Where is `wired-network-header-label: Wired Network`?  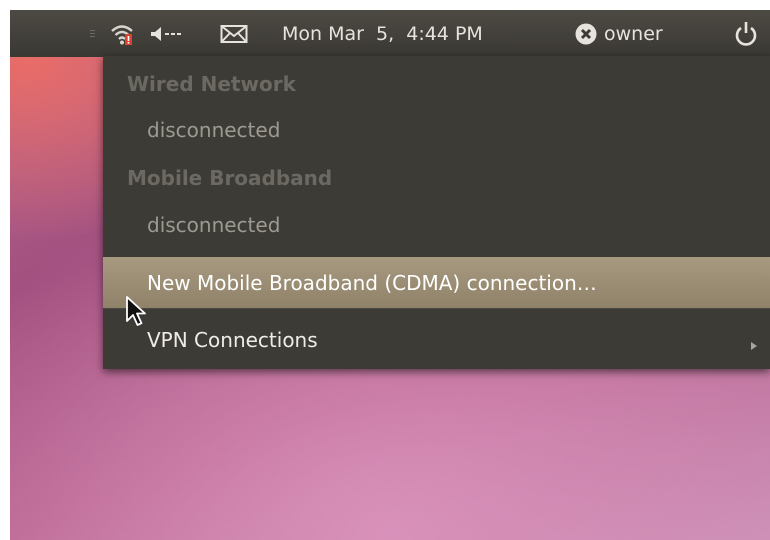 wired-network-header-label: Wired Network is located at coordinates (211, 84).